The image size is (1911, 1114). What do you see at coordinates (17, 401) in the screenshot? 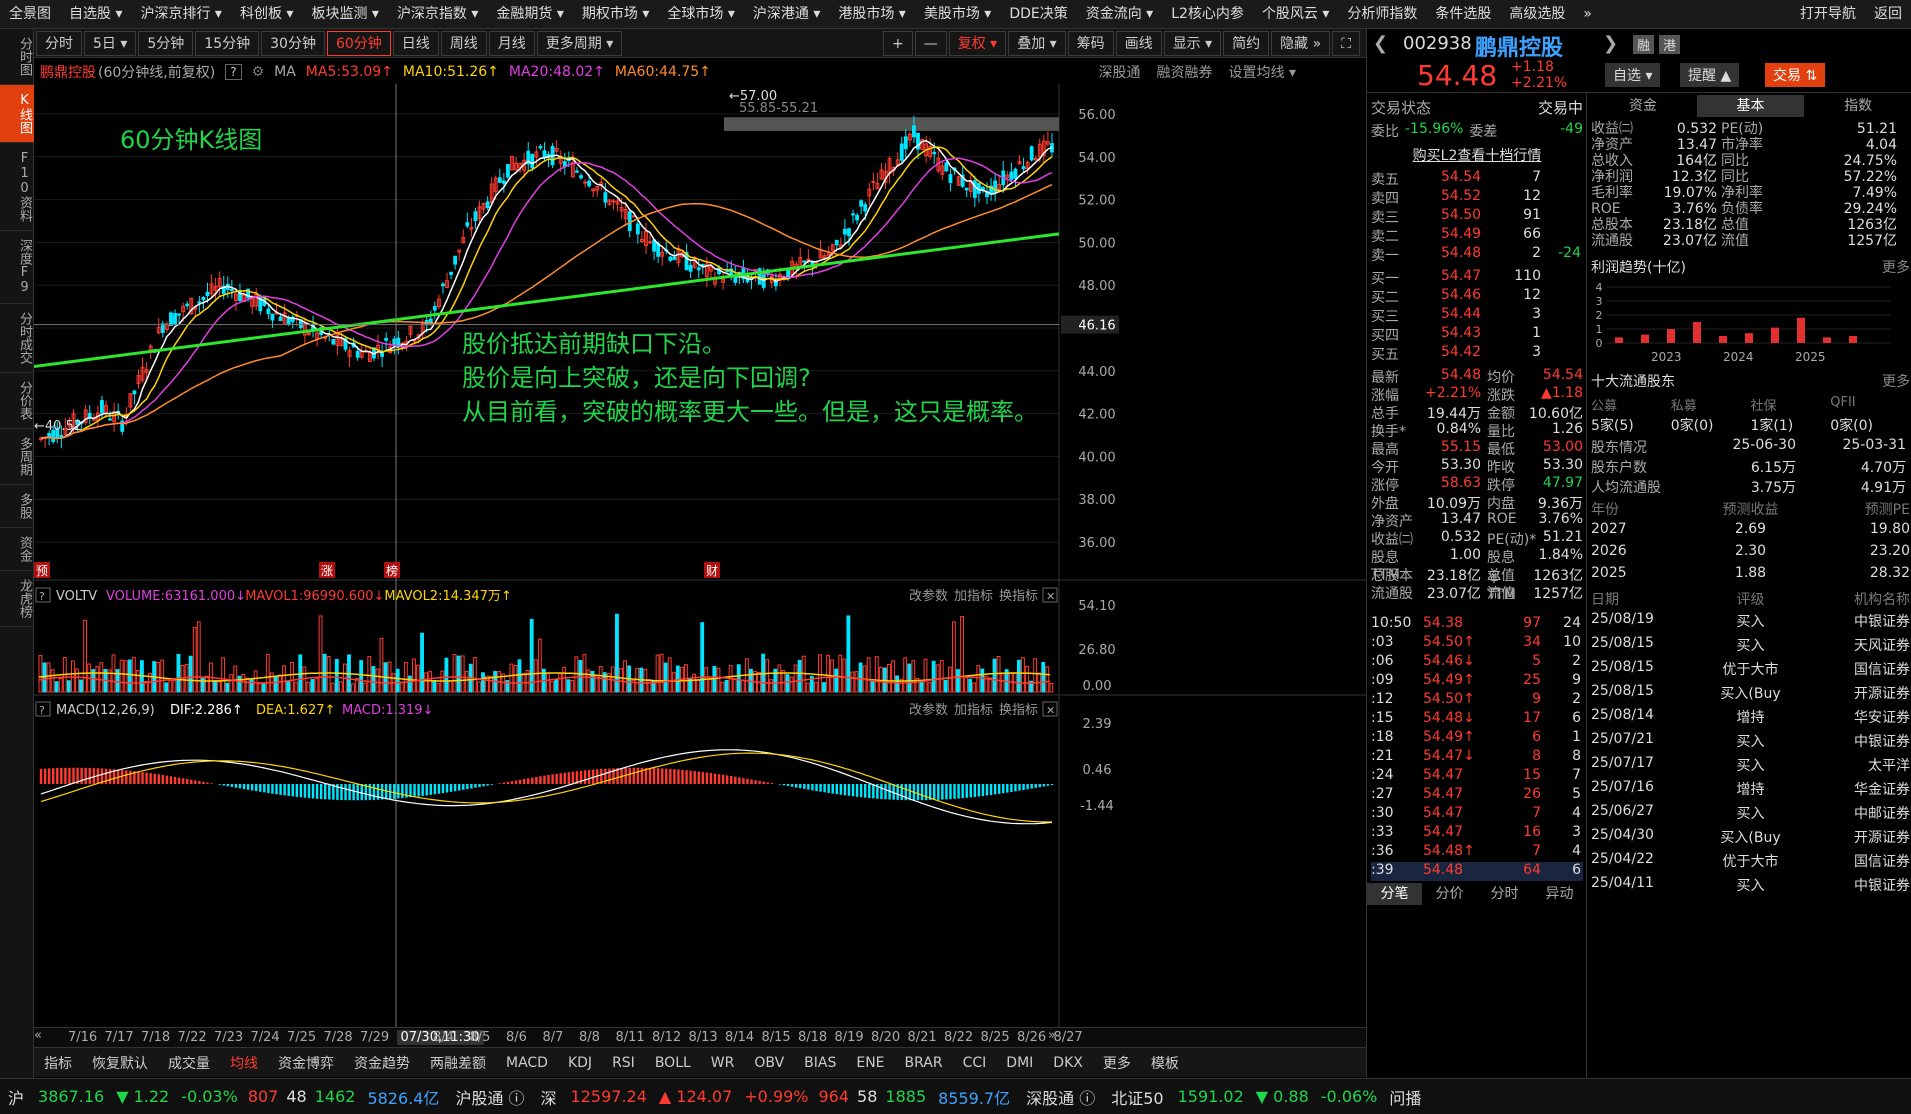
I see `side-tab-5: 分价表` at bounding box center [17, 401].